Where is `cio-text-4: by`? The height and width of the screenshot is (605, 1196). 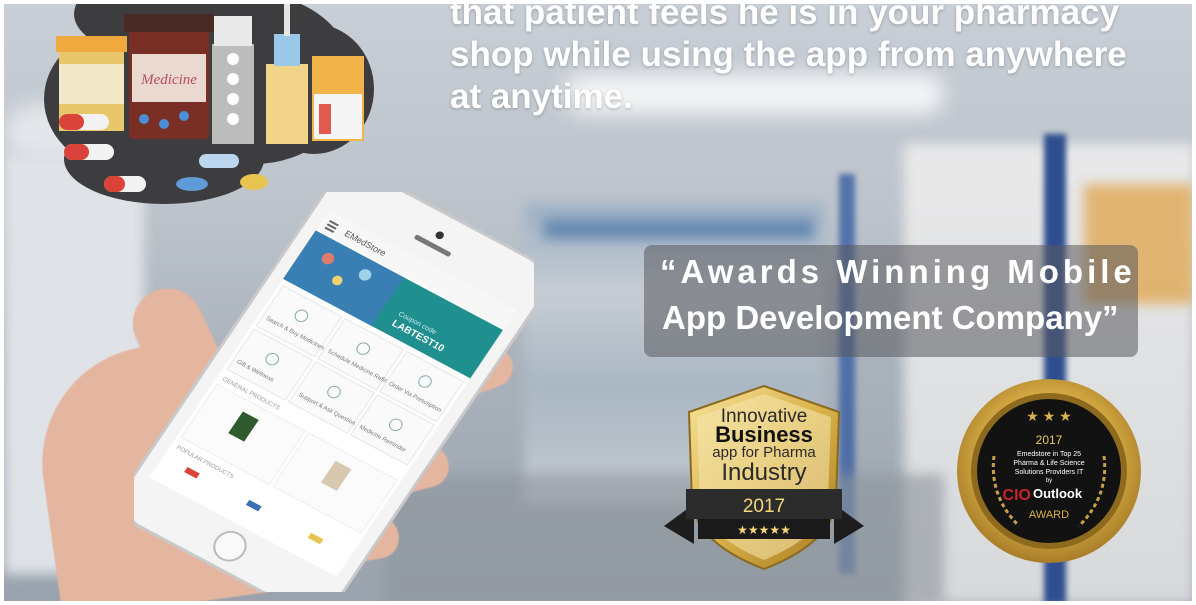 cio-text-4: by is located at coordinates (1049, 481).